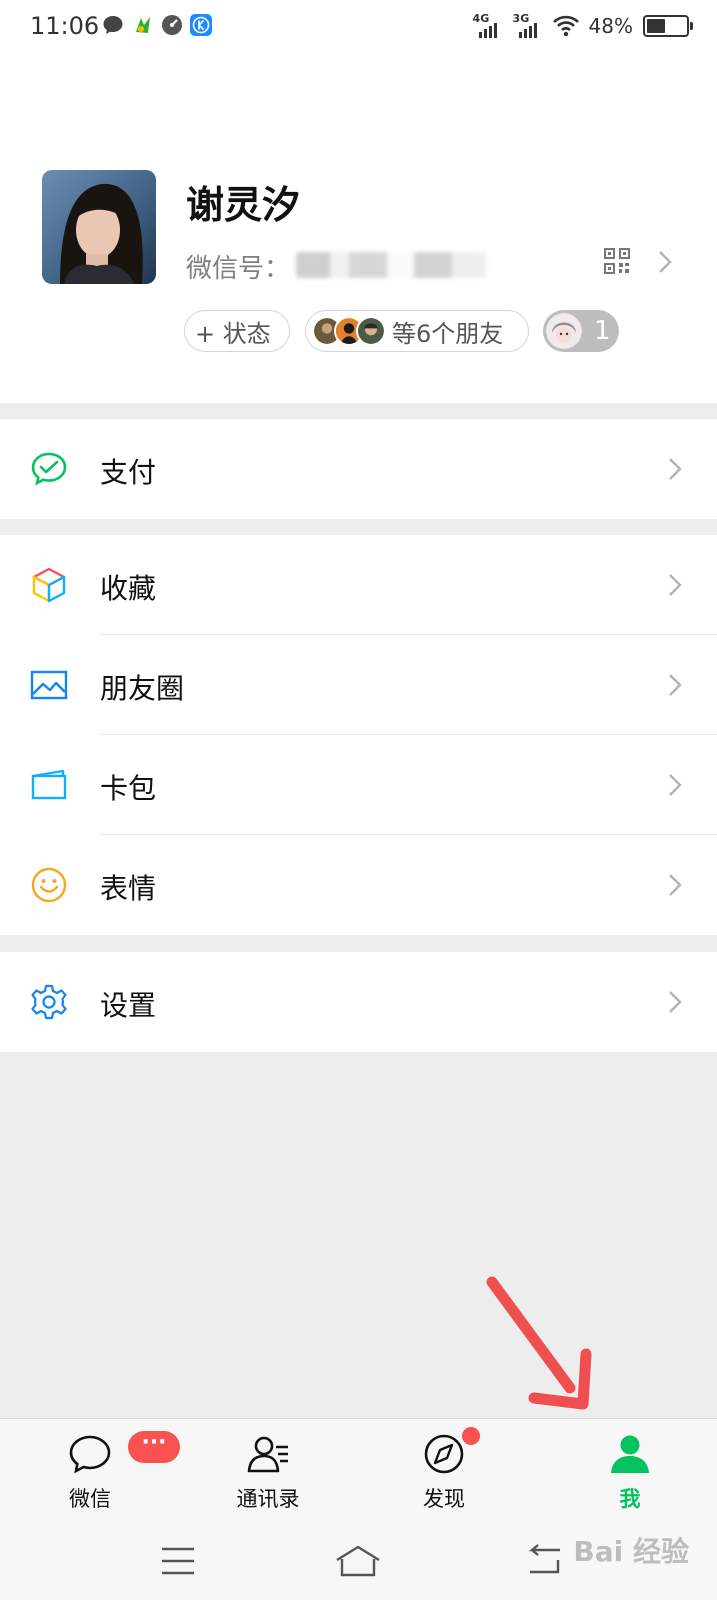 This screenshot has height=1600, width=717. Describe the element at coordinates (172, 25) in the screenshot. I see `speedometer-icon` at that location.